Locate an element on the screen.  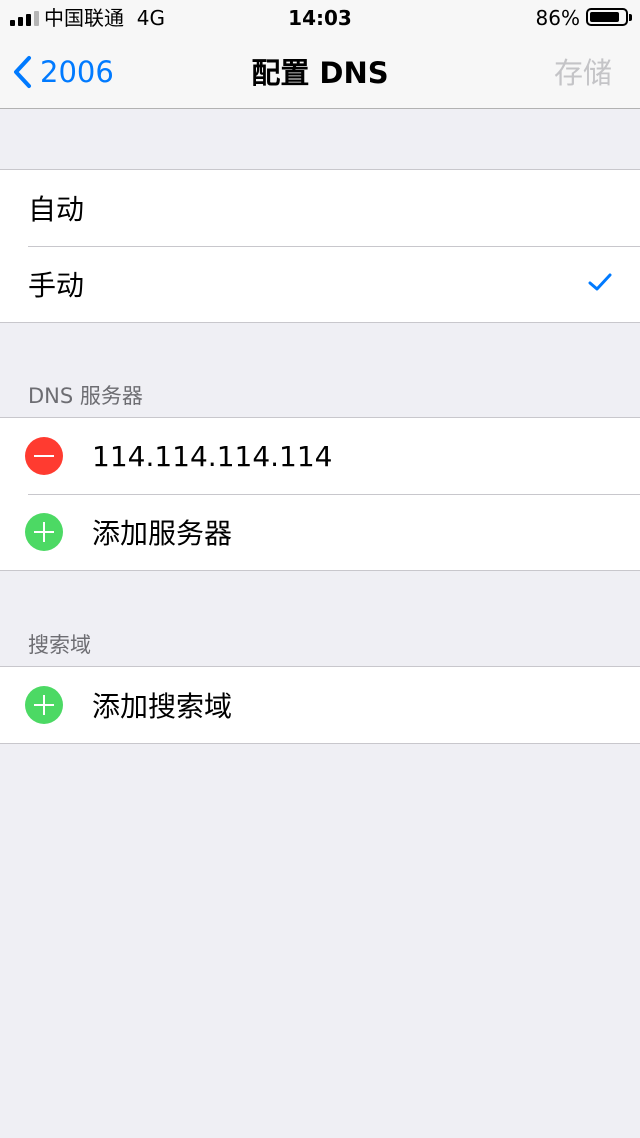
add-server-icon is located at coordinates (44, 532).